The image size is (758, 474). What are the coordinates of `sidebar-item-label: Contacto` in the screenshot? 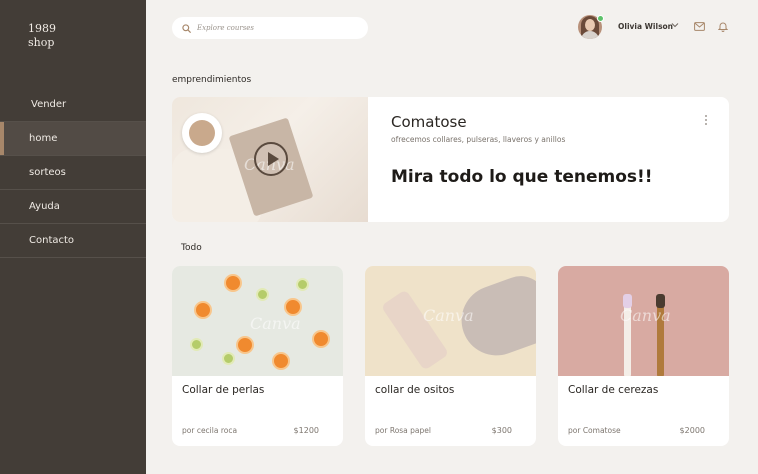 It's located at (52, 240).